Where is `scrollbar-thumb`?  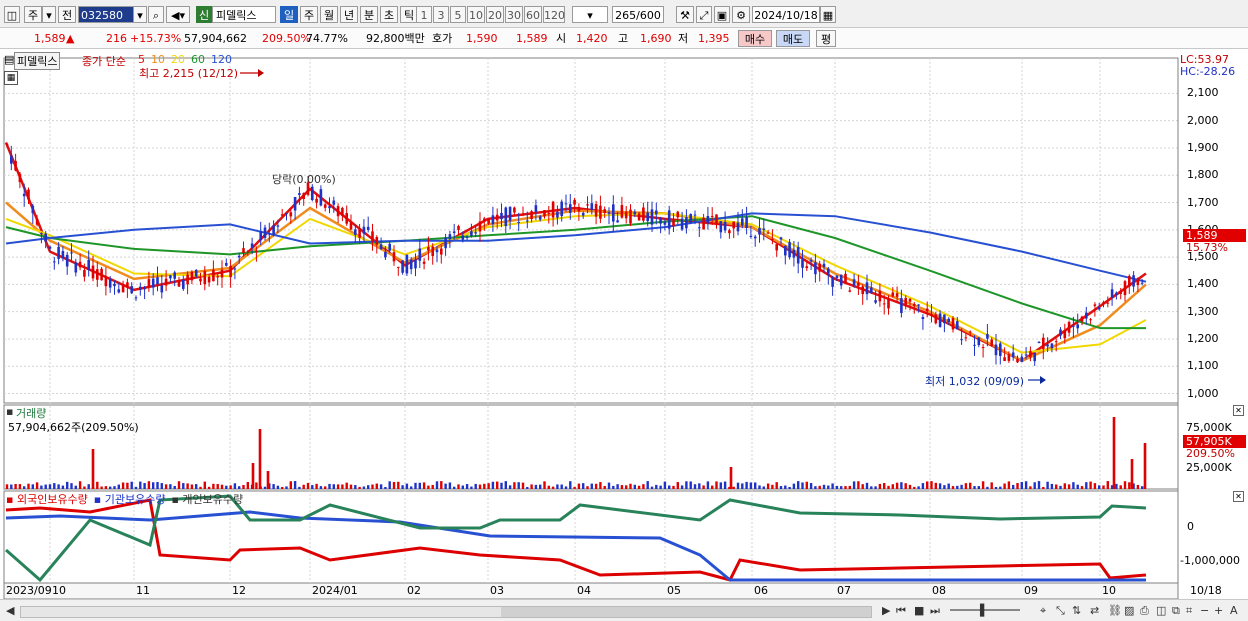
scrollbar-thumb is located at coordinates (686, 612).